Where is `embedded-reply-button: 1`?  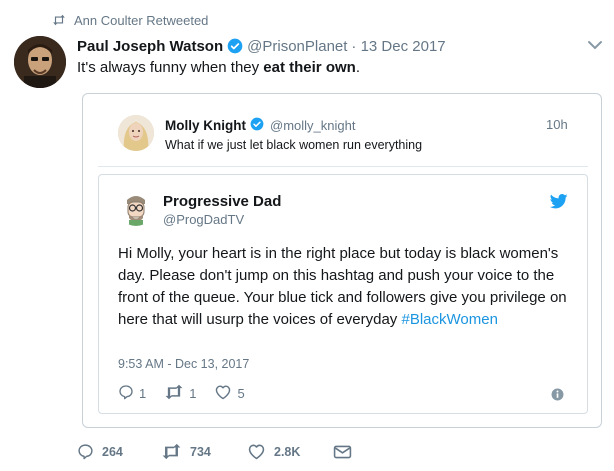 embedded-reply-button: 1 is located at coordinates (132, 393).